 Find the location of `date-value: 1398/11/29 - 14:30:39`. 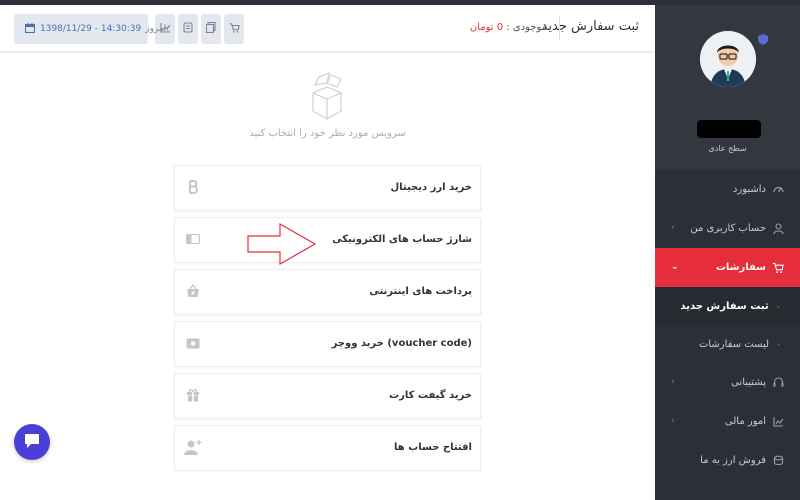

date-value: 1398/11/29 - 14:30:39 is located at coordinates (91, 29).